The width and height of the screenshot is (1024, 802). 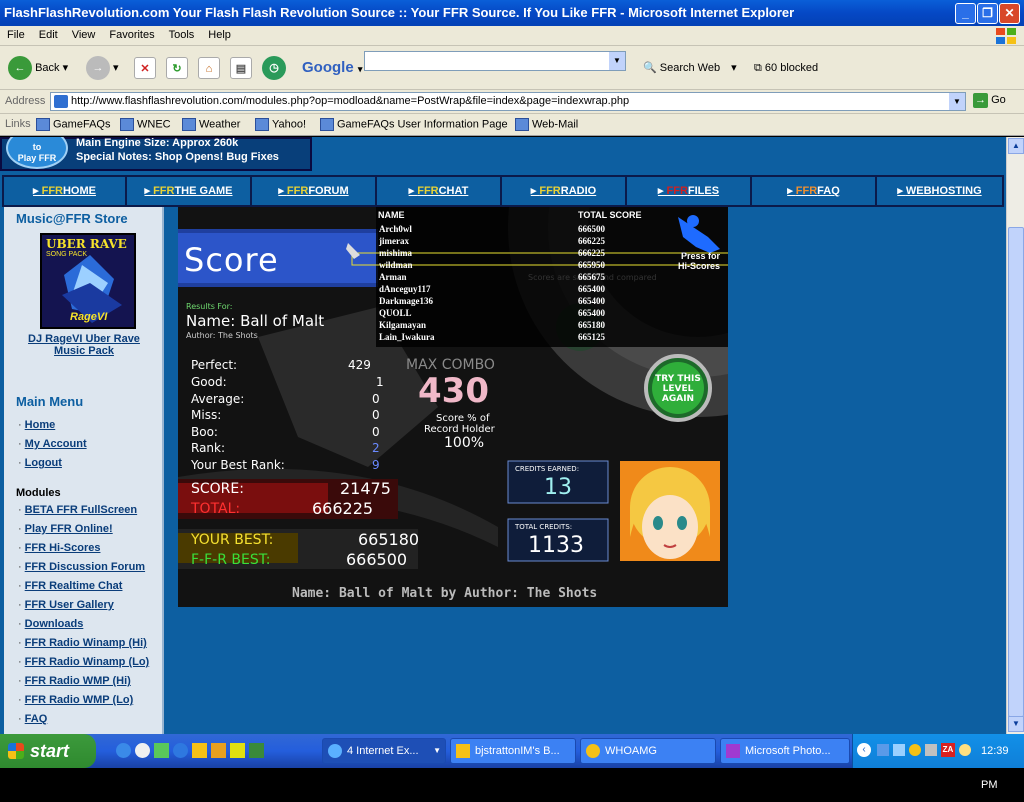 What do you see at coordinates (89, 317) in the screenshot?
I see `album-signature: RageVI` at bounding box center [89, 317].